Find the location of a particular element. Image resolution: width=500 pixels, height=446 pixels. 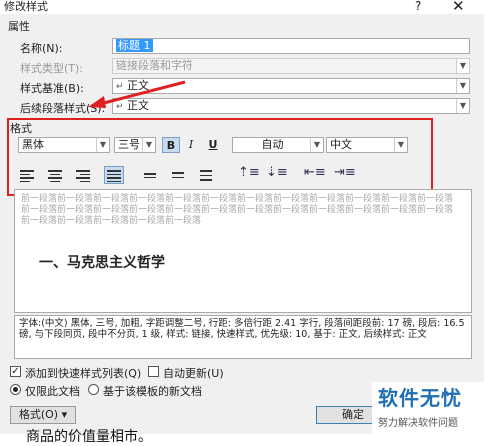

format-section-label: 格式 is located at coordinates (21, 128).